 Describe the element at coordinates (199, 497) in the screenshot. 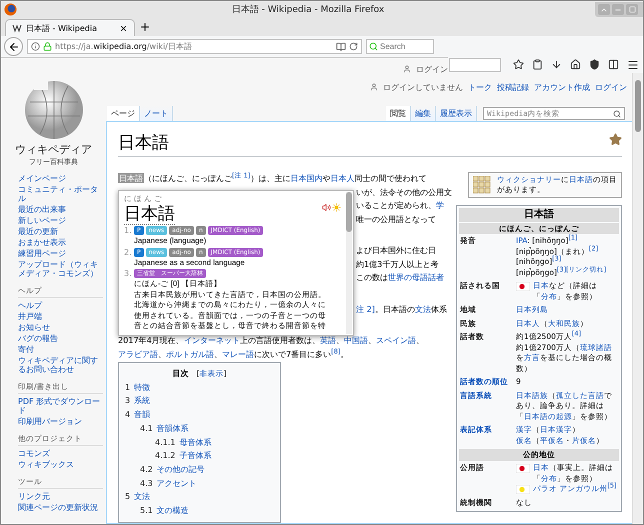

I see `toc-link: 5 文法` at that location.